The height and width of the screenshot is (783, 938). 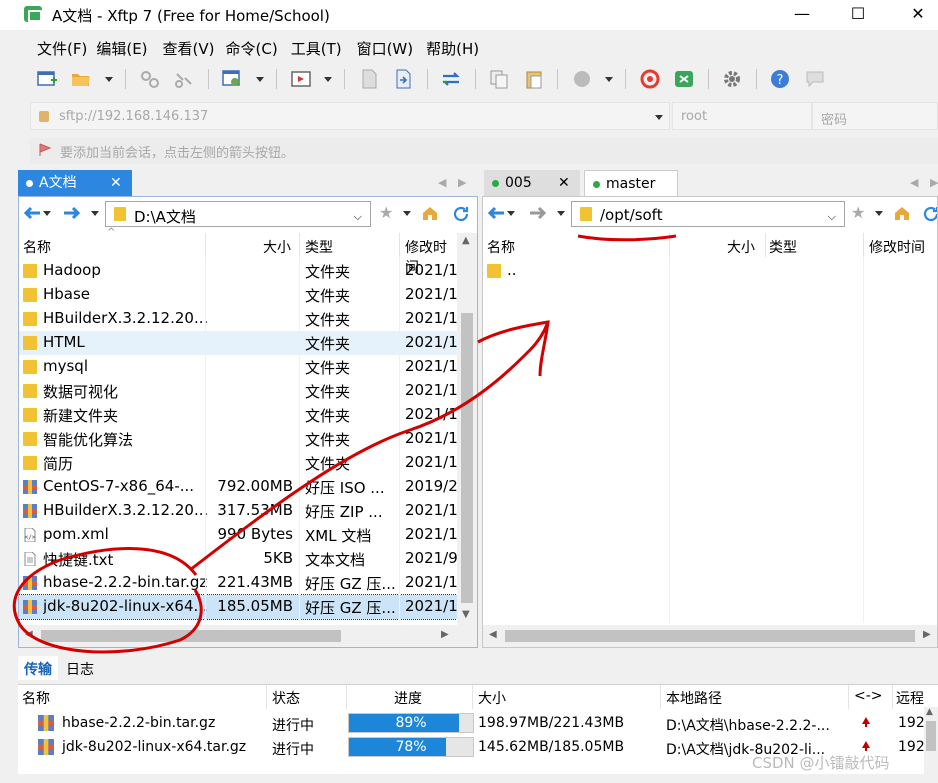 What do you see at coordinates (742, 116) in the screenshot?
I see `username-input: root` at bounding box center [742, 116].